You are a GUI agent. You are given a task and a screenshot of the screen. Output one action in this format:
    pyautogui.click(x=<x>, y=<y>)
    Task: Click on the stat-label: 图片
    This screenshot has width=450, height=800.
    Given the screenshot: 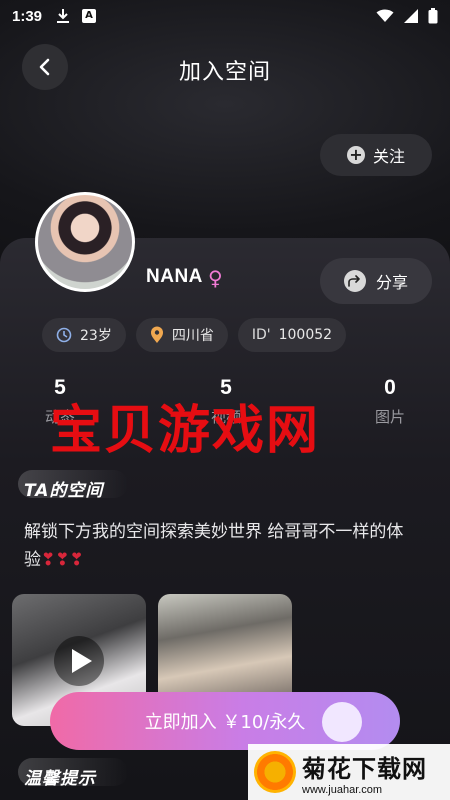 What is the action you would take?
    pyautogui.click(x=389, y=417)
    